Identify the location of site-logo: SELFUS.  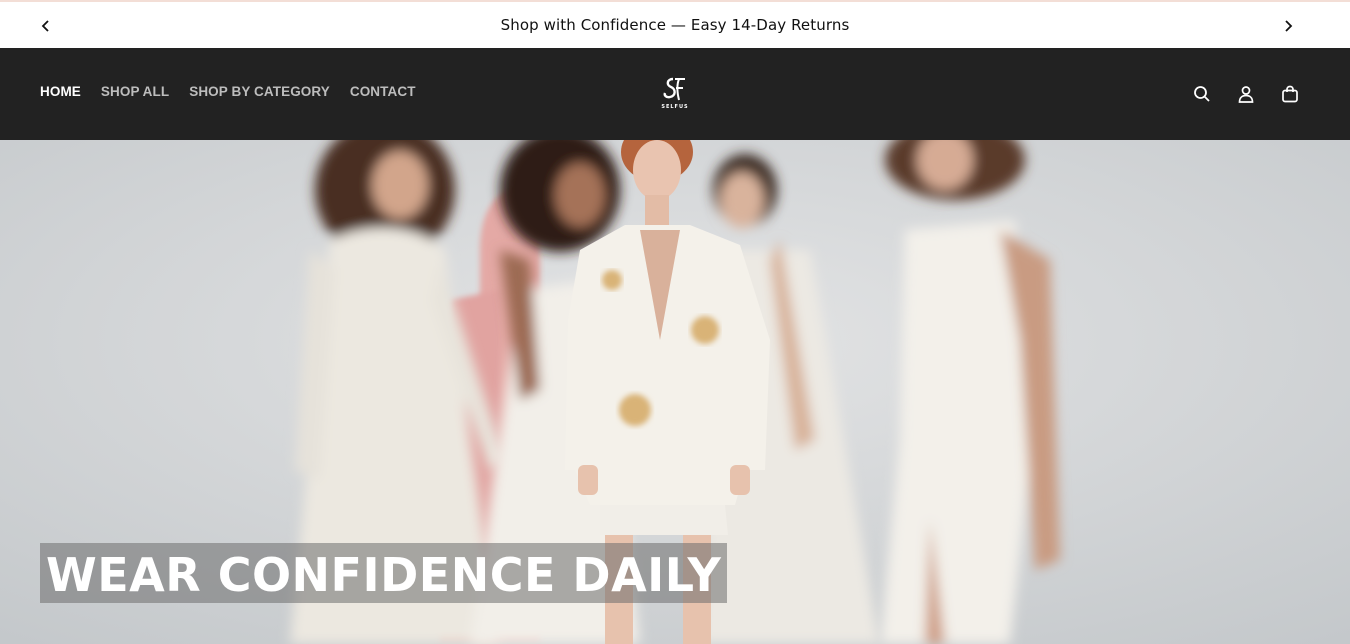
(675, 94).